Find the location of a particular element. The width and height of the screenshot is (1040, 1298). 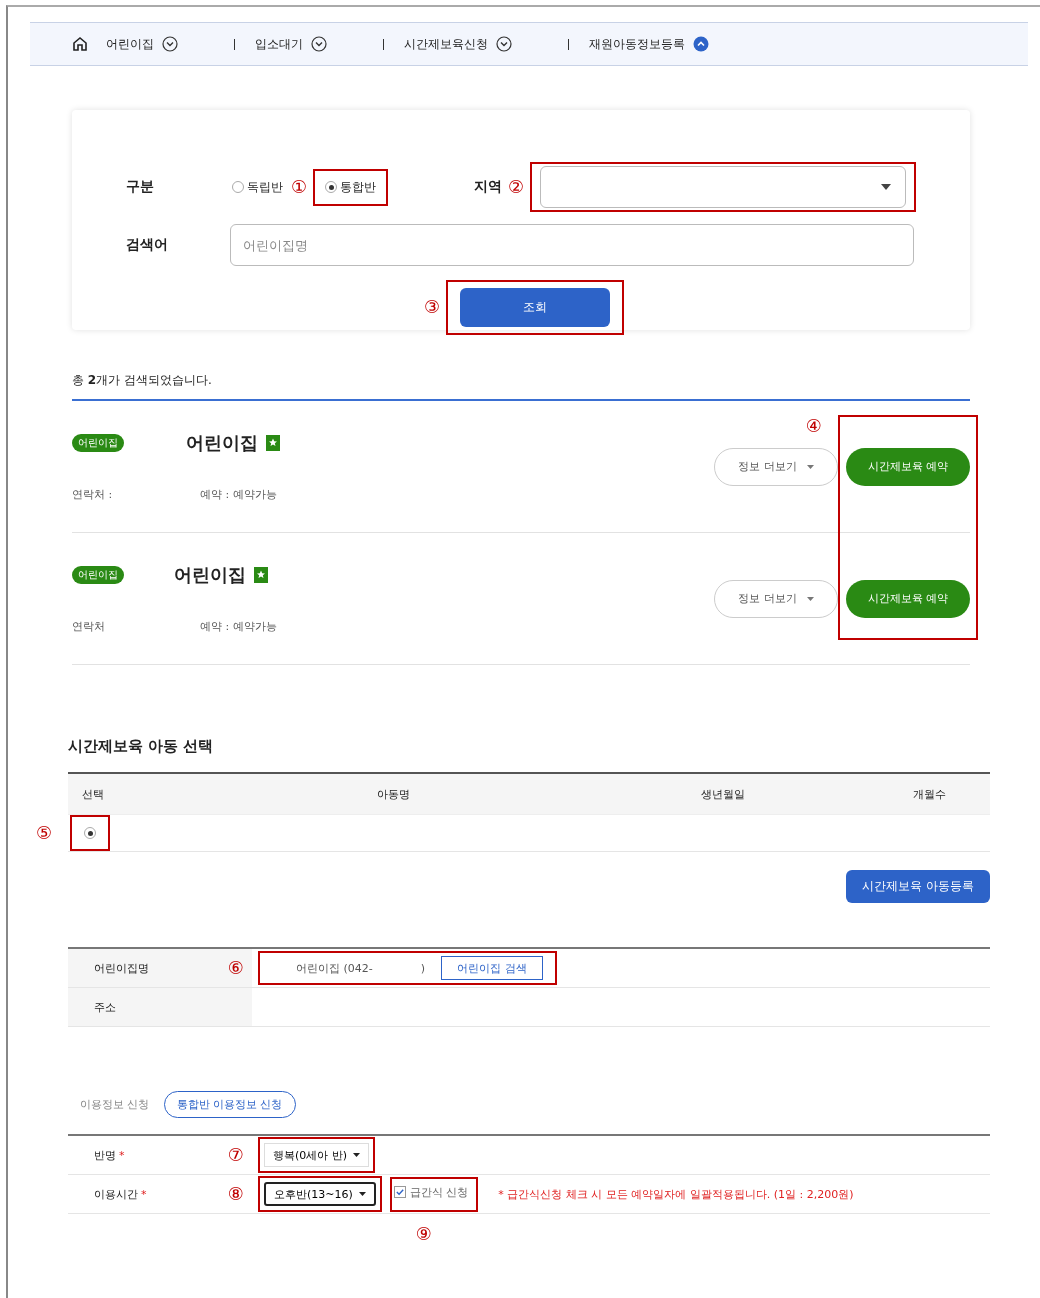

checkbox-option: 급간식 신청 is located at coordinates (431, 1192).